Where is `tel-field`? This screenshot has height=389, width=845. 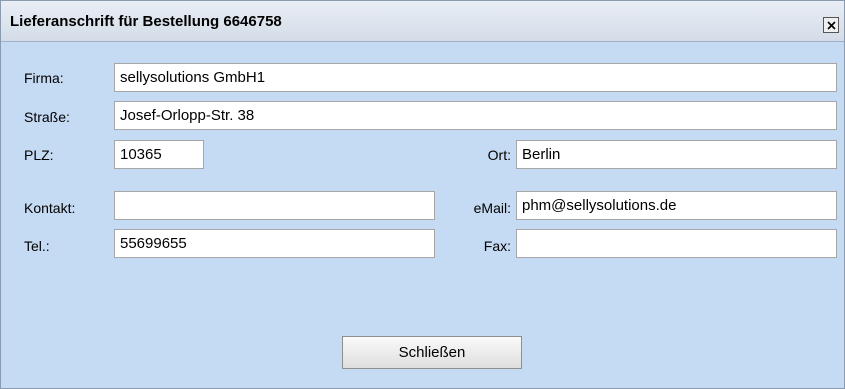
tel-field is located at coordinates (274, 243).